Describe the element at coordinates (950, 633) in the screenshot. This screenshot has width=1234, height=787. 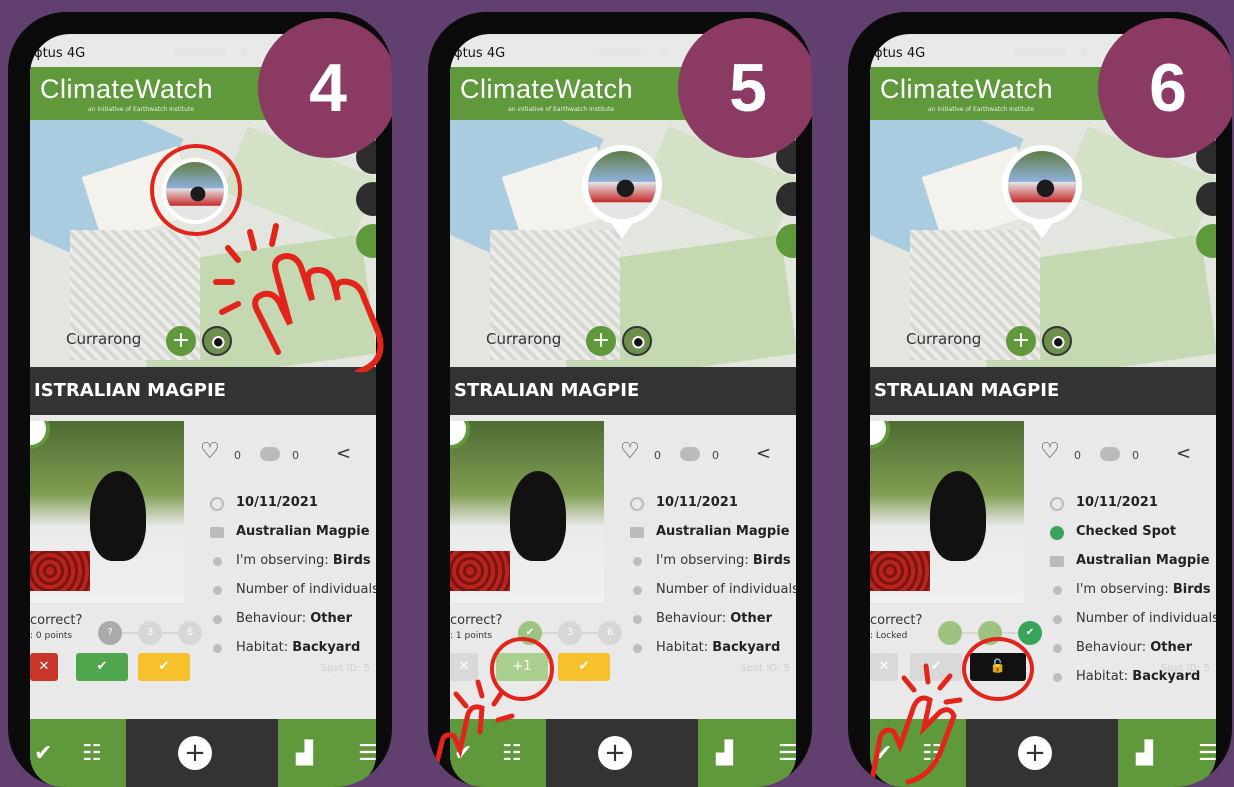
I see `progress-step` at that location.